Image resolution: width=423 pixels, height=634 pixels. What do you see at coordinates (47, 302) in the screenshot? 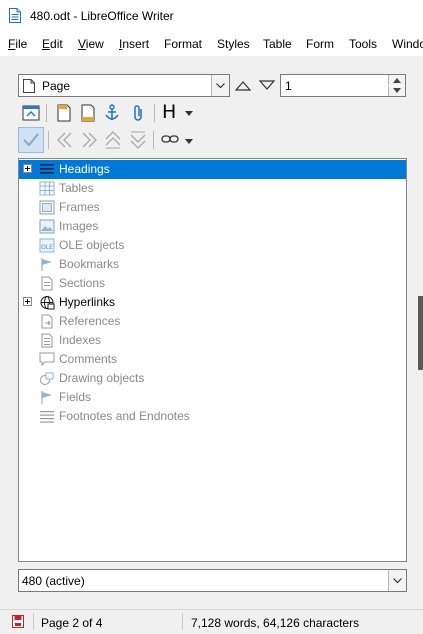
I see `hyperlink-icon` at bounding box center [47, 302].